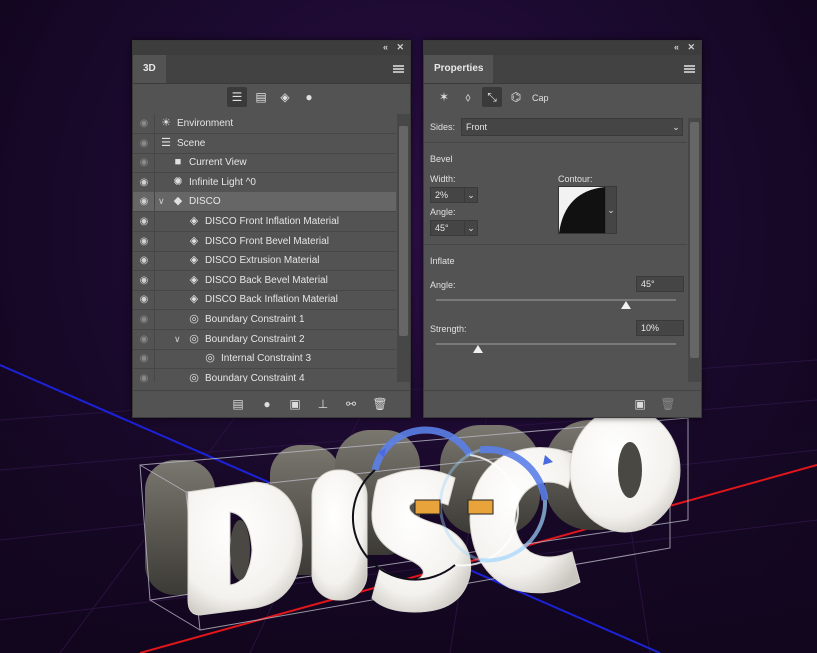 The height and width of the screenshot is (653, 817). I want to click on sides-dropdown: Front ⌄, so click(572, 127).